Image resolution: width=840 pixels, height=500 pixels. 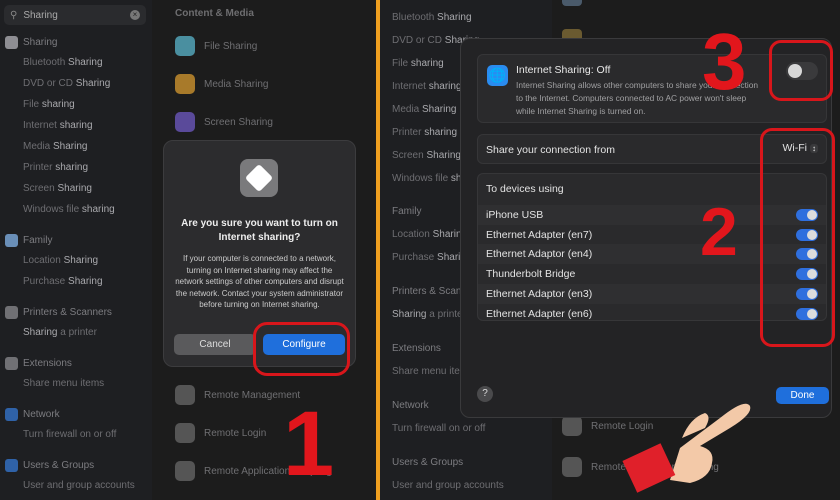 What do you see at coordinates (135, 15) in the screenshot?
I see `clear-search-icon: ×` at bounding box center [135, 15].